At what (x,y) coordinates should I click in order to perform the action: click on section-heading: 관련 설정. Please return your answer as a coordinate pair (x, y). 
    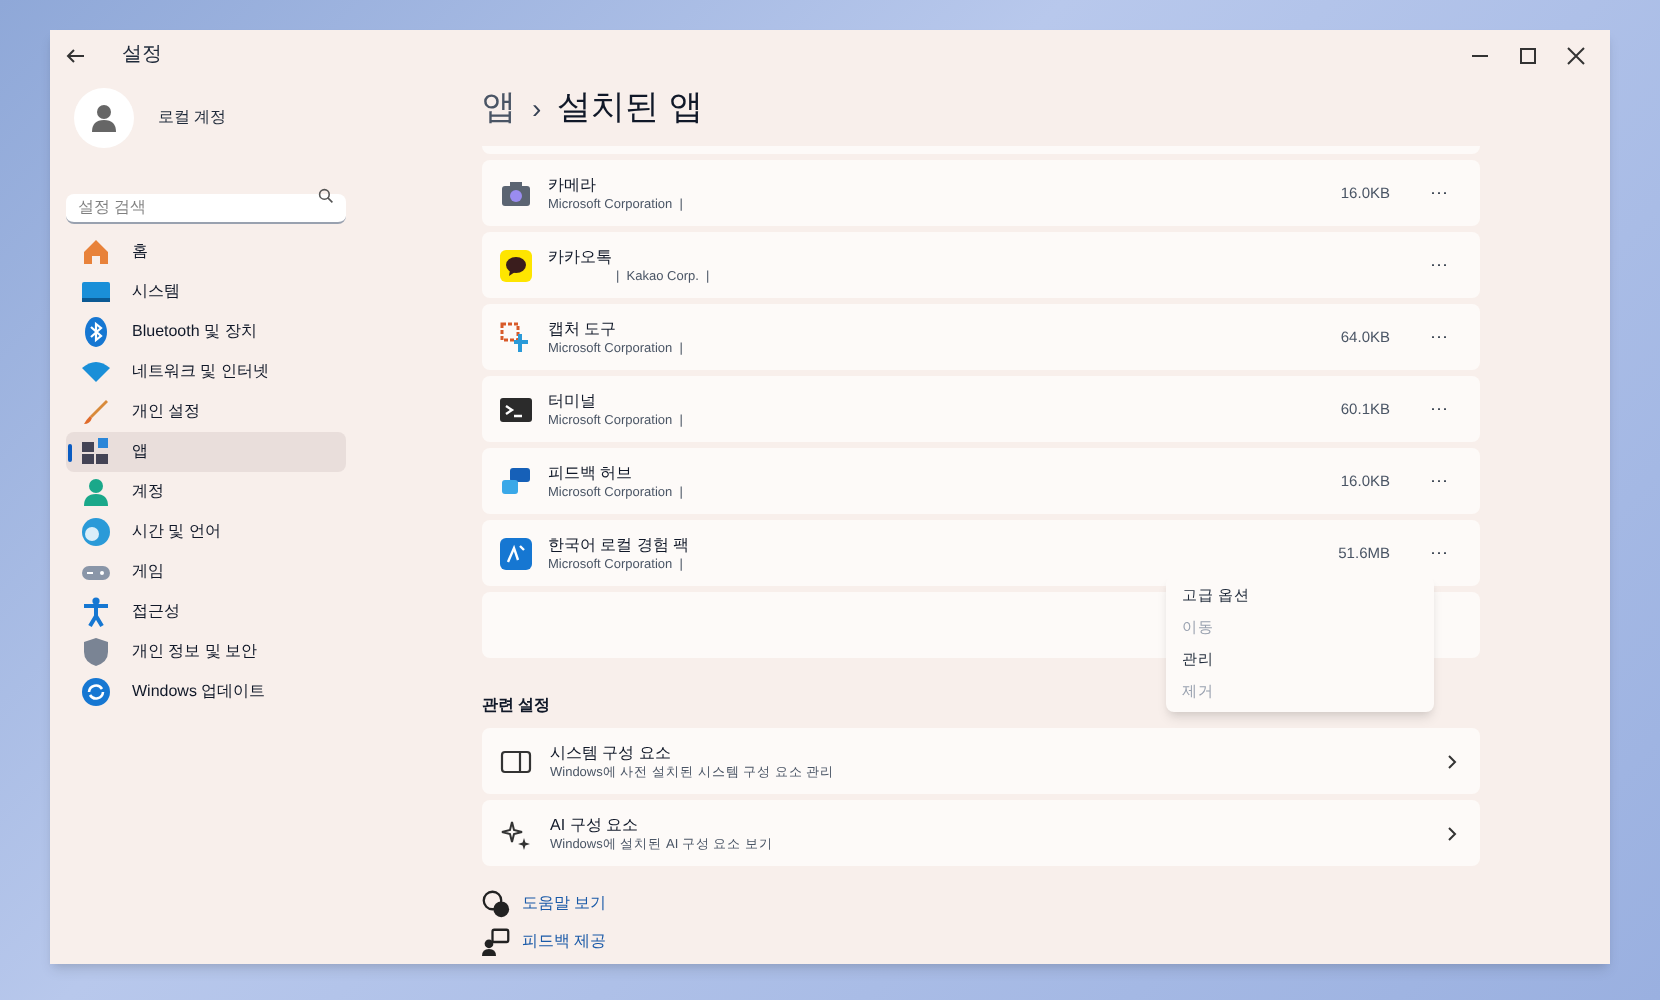
    Looking at the image, I should click on (517, 706).